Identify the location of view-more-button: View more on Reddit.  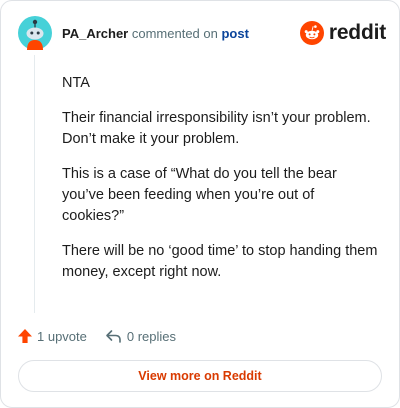
(200, 376).